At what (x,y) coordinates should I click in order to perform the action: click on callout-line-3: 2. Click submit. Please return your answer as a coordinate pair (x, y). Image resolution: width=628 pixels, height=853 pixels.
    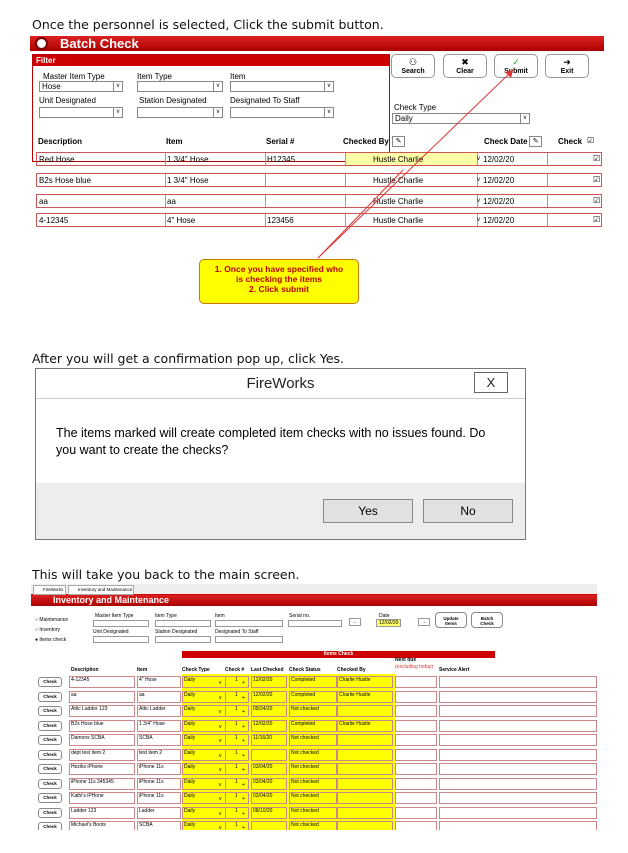
    Looking at the image, I should click on (279, 289).